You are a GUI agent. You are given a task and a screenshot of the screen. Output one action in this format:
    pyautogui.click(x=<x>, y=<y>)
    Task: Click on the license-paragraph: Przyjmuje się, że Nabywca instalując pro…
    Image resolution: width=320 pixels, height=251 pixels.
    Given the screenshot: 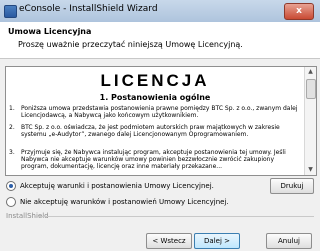 What is the action you would take?
    pyautogui.click(x=153, y=159)
    